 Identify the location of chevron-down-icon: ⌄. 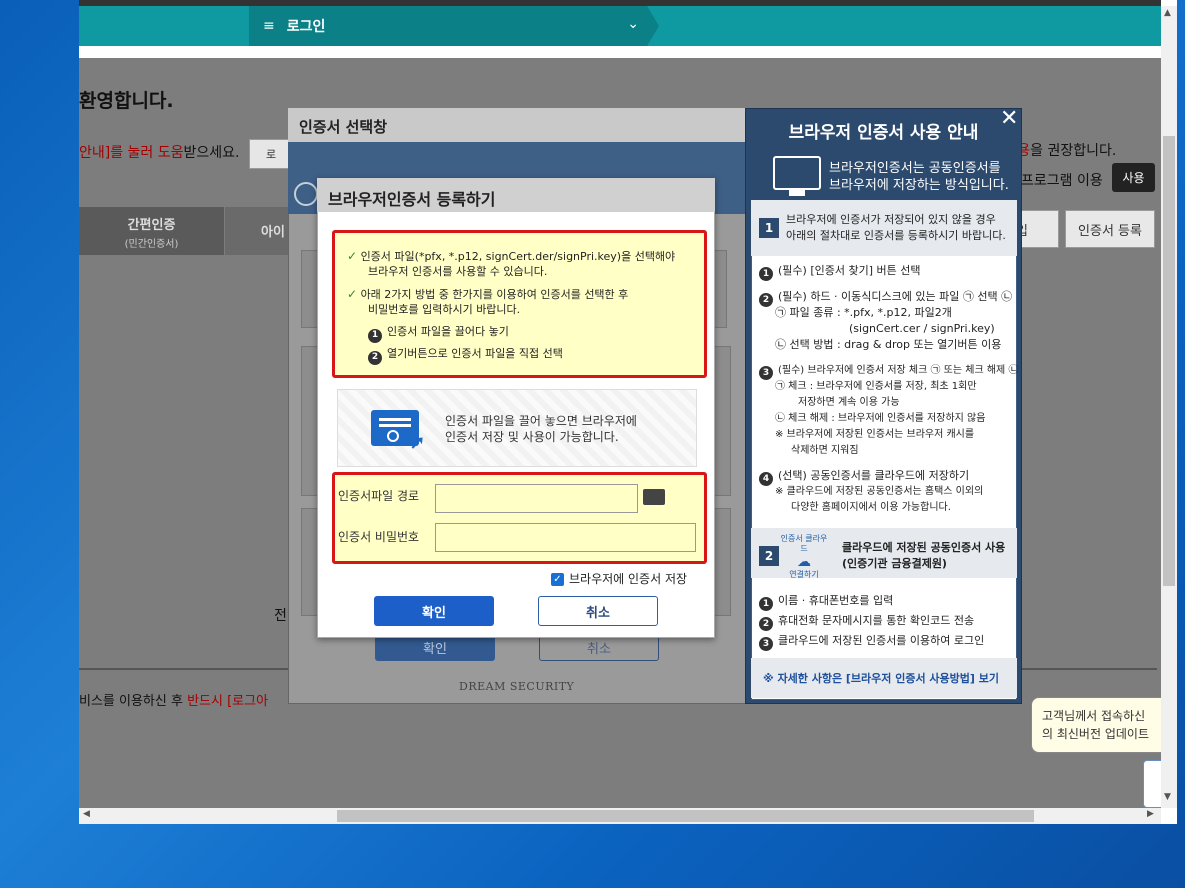
(633, 24).